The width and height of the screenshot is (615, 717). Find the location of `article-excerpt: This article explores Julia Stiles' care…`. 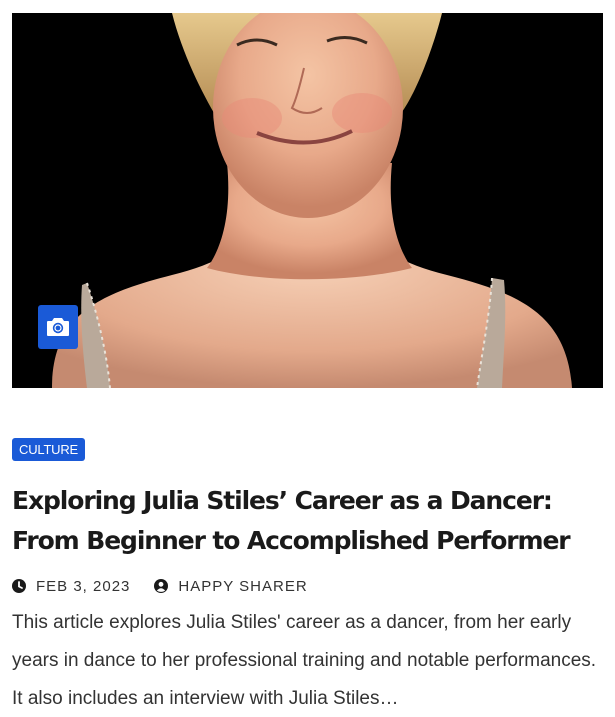

article-excerpt: This article explores Julia Stiles' care… is located at coordinates (304, 660).